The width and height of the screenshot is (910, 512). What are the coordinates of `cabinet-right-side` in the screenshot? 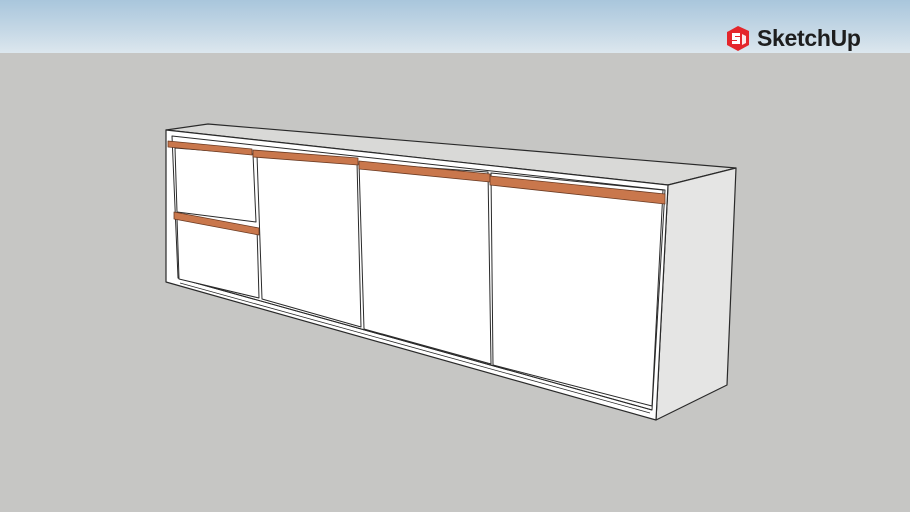 It's located at (696, 294).